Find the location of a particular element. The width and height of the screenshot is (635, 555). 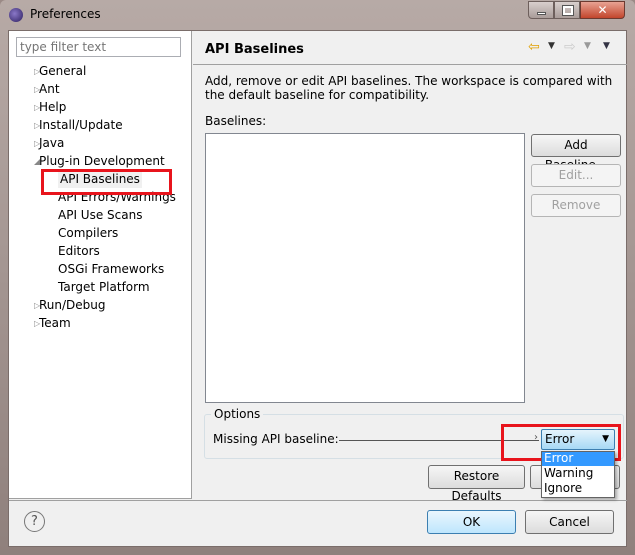

remove-button: Remove is located at coordinates (576, 205).